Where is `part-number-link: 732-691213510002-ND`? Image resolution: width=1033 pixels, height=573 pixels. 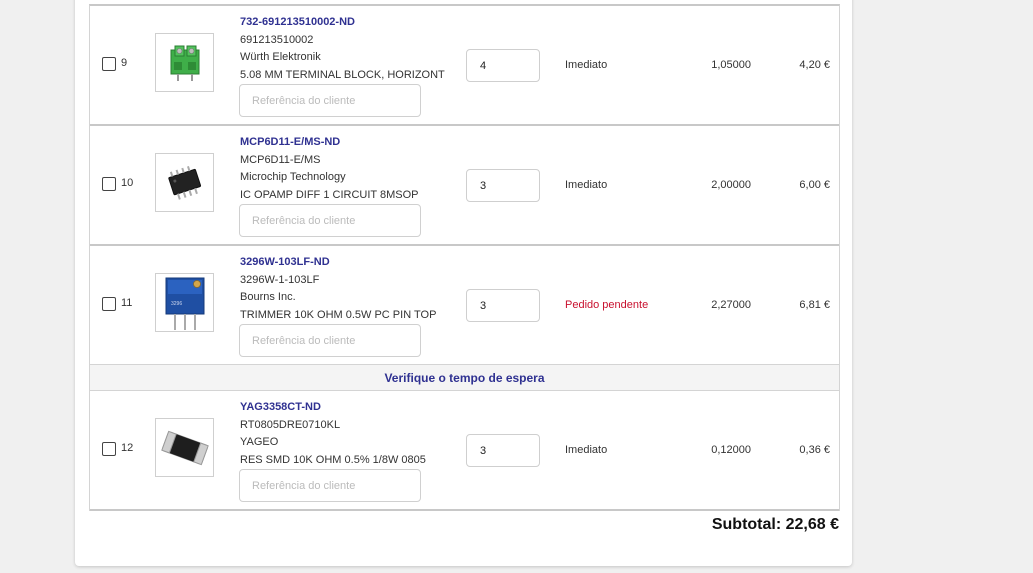
part-number-link: 732-691213510002-ND is located at coordinates (342, 23).